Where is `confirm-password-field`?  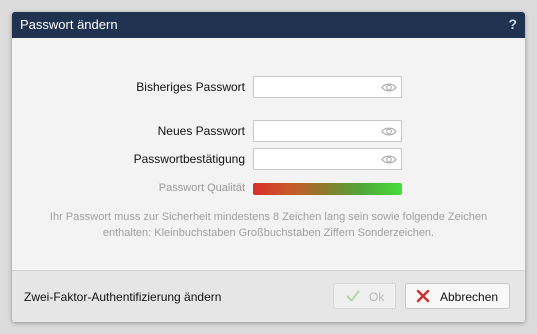 confirm-password-field is located at coordinates (327, 159).